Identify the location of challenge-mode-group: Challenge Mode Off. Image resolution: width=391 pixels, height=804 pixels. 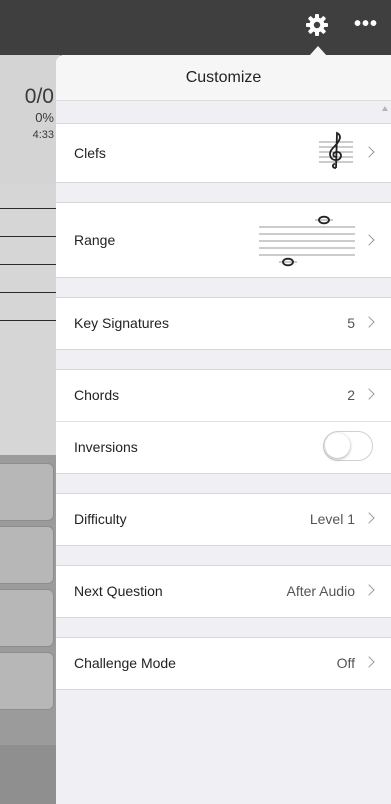
(223, 663).